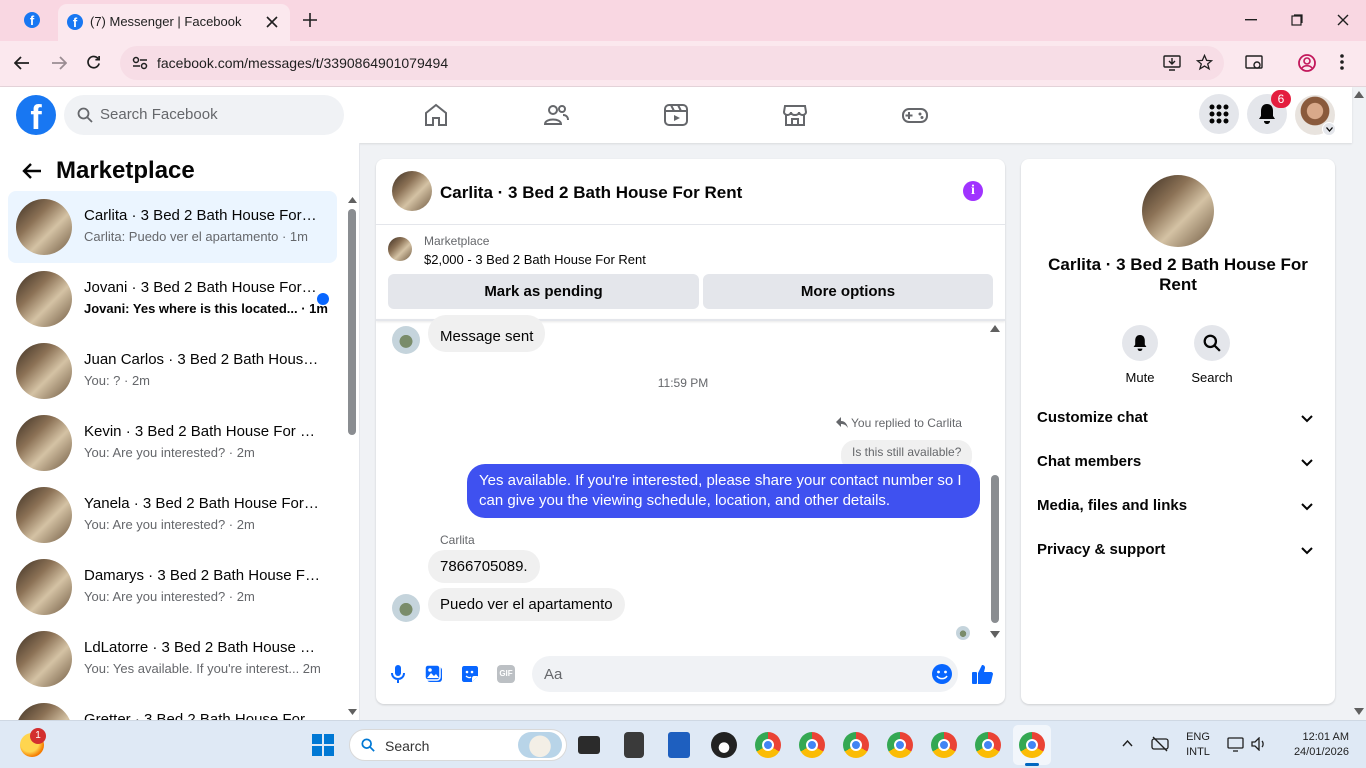 This screenshot has height=768, width=1366. I want to click on more-options-button: More options, so click(848, 291).